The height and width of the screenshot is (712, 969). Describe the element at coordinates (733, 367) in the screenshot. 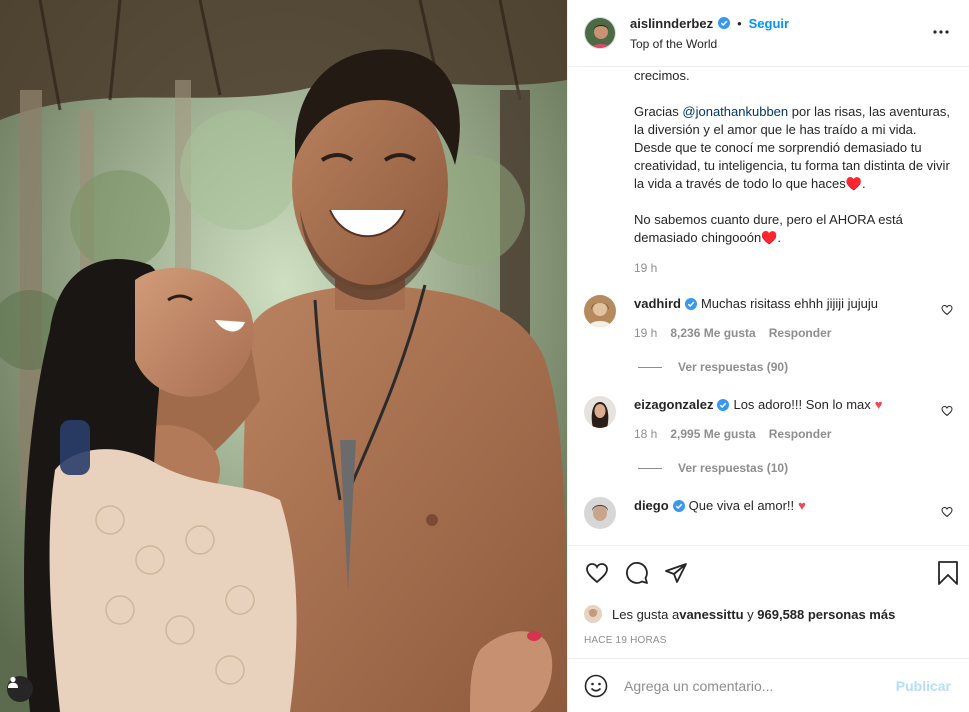

I see `view-replies-label: Ver respuestas (90)` at that location.